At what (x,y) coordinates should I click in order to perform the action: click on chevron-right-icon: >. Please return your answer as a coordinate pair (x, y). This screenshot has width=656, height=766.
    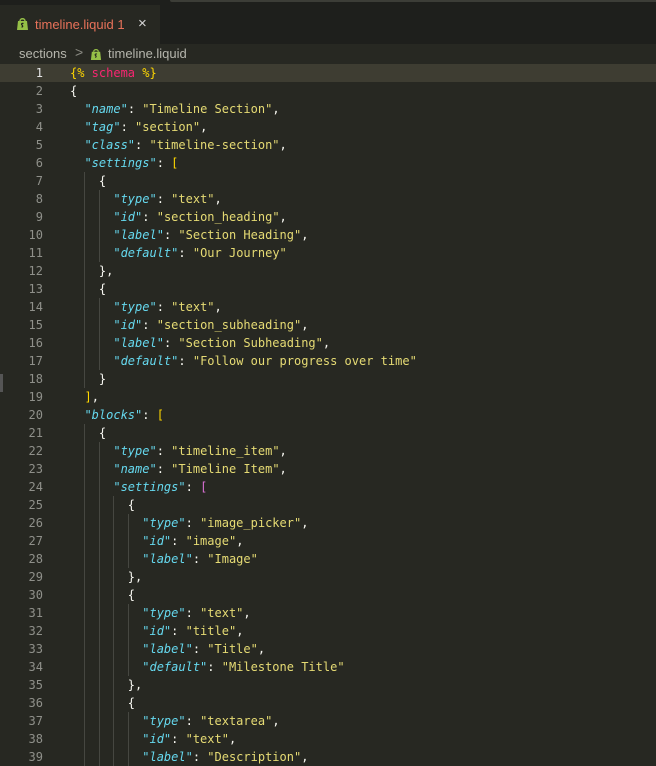
    Looking at the image, I should click on (79, 52).